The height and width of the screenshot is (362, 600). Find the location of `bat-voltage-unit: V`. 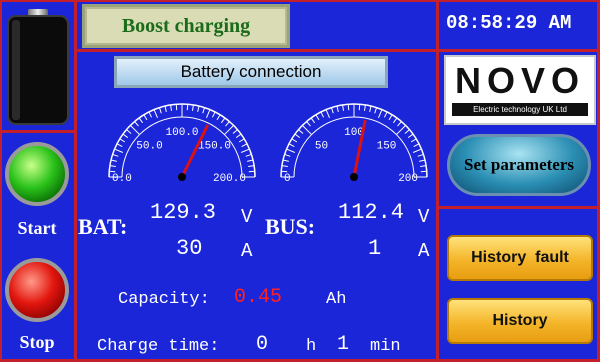

bat-voltage-unit: V is located at coordinates (247, 217).